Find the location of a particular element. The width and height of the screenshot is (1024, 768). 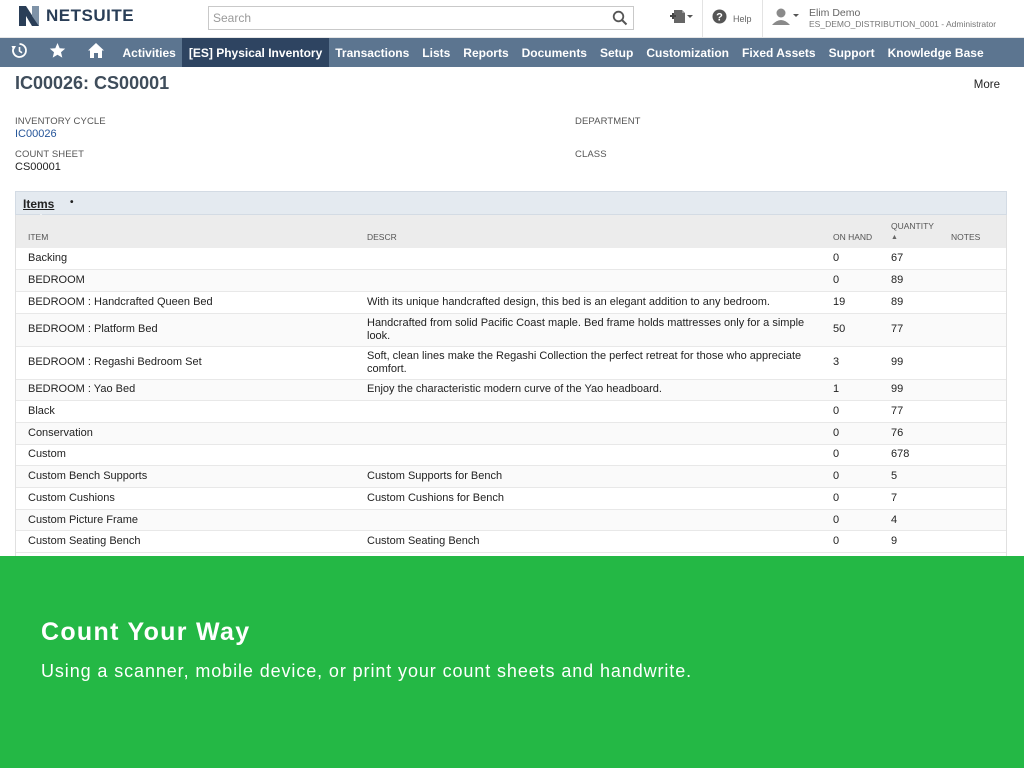

items-tab-title: Items is located at coordinates (38, 204).